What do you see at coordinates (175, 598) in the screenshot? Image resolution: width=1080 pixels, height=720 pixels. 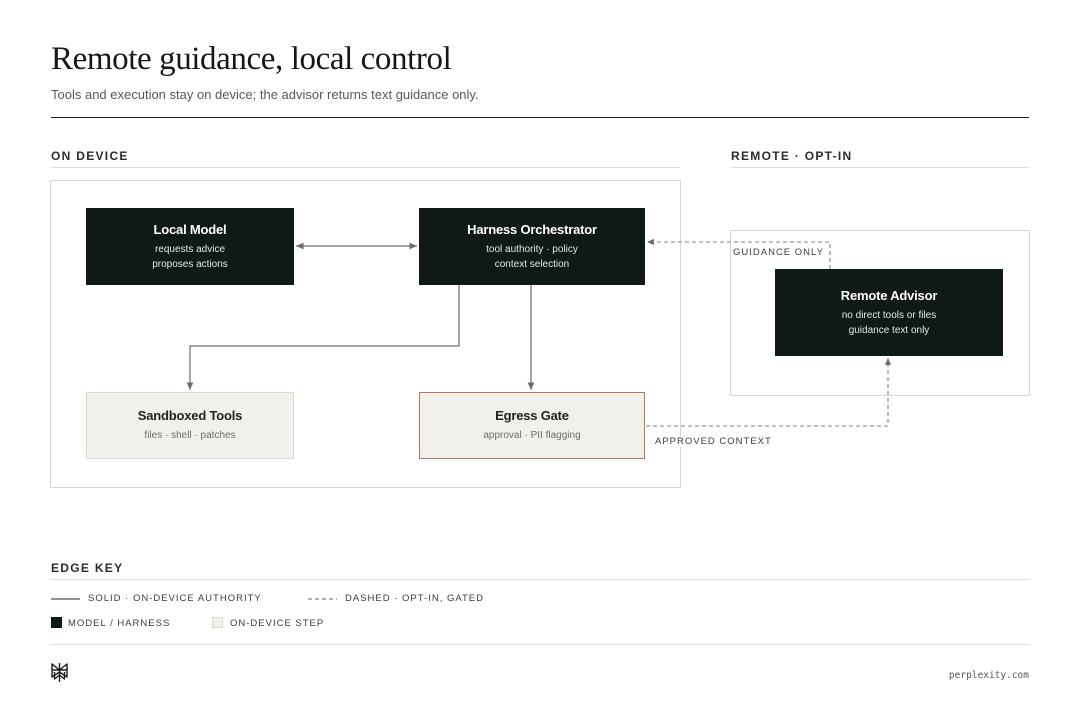 I see `key-solid-label: SOLID · ON-DEVICE AUTHORITY` at bounding box center [175, 598].